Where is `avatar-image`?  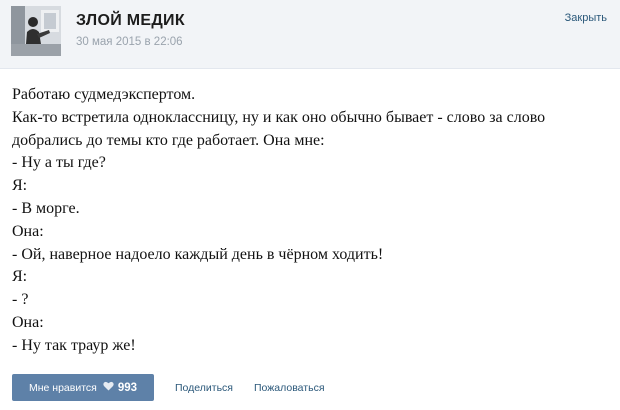 avatar-image is located at coordinates (36, 31).